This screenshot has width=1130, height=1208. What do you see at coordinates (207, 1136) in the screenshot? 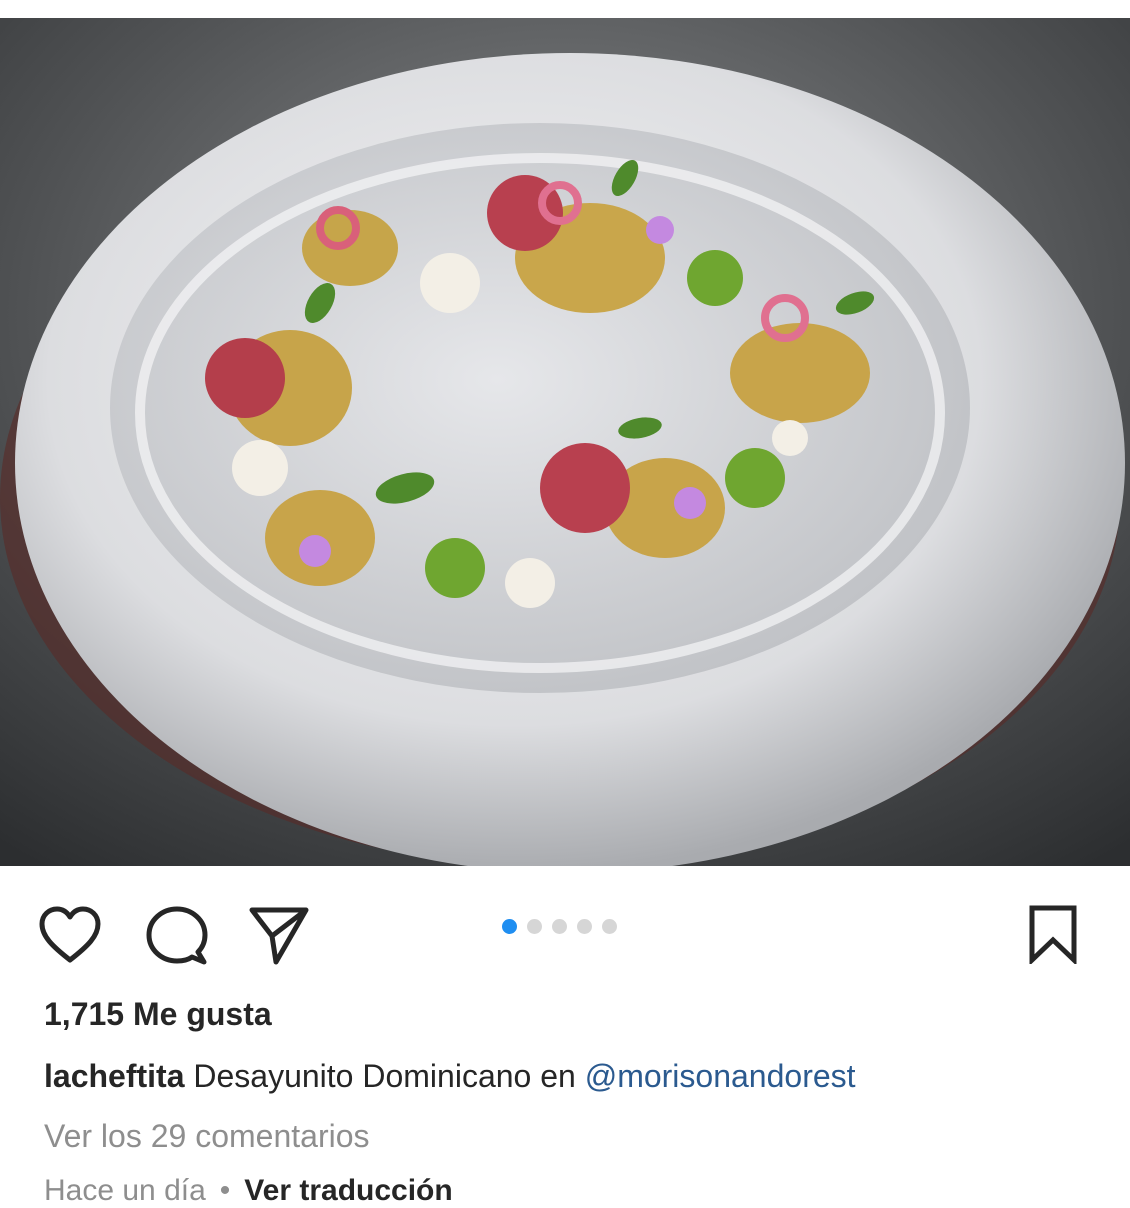
I see `view-comments-link: Ver los 29 comentarios` at bounding box center [207, 1136].